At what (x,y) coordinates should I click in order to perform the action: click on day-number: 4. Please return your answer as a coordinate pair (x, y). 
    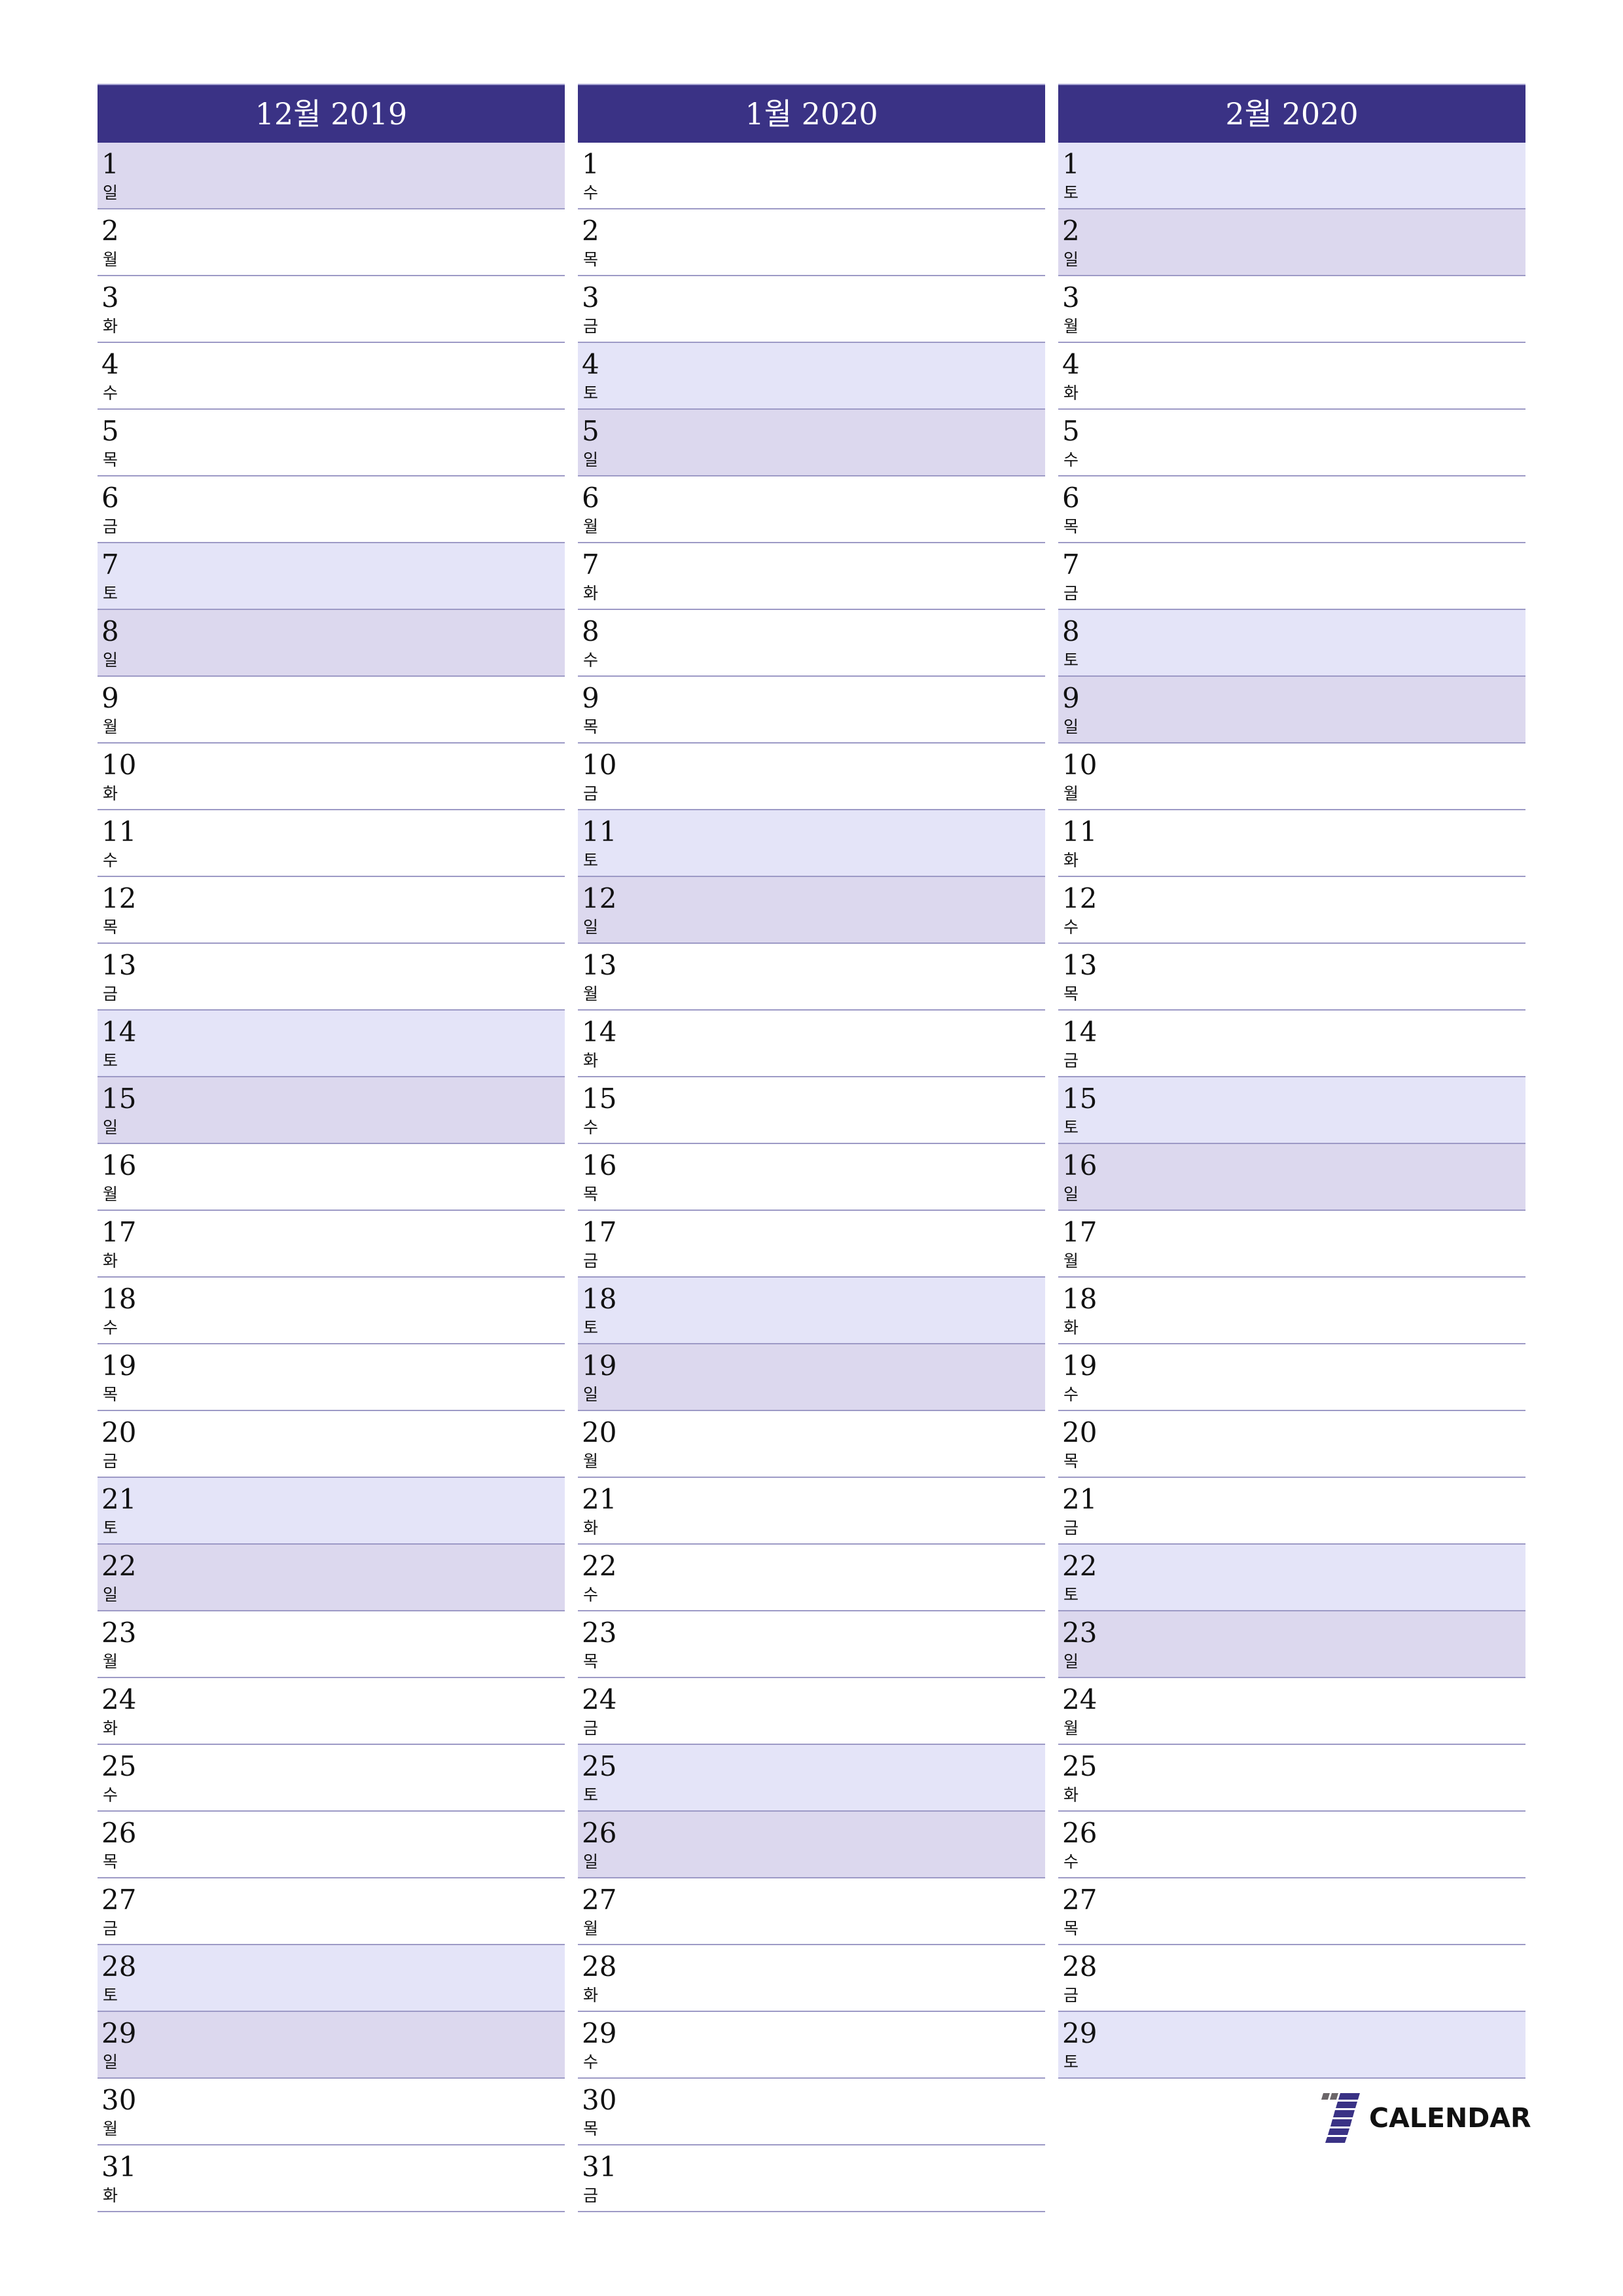
    Looking at the image, I should click on (1071, 364).